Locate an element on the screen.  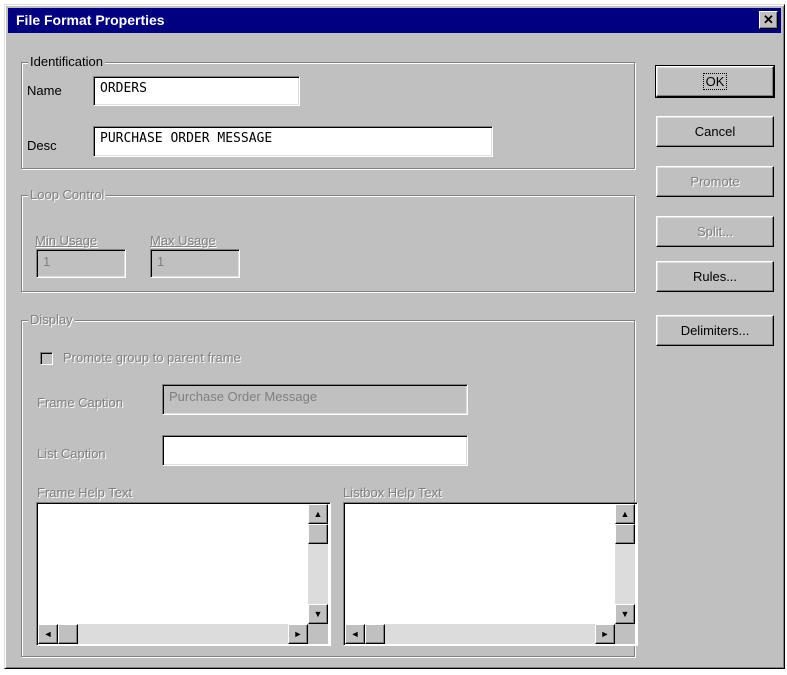
frame-caption-field: Purchase Order Message is located at coordinates (315, 399).